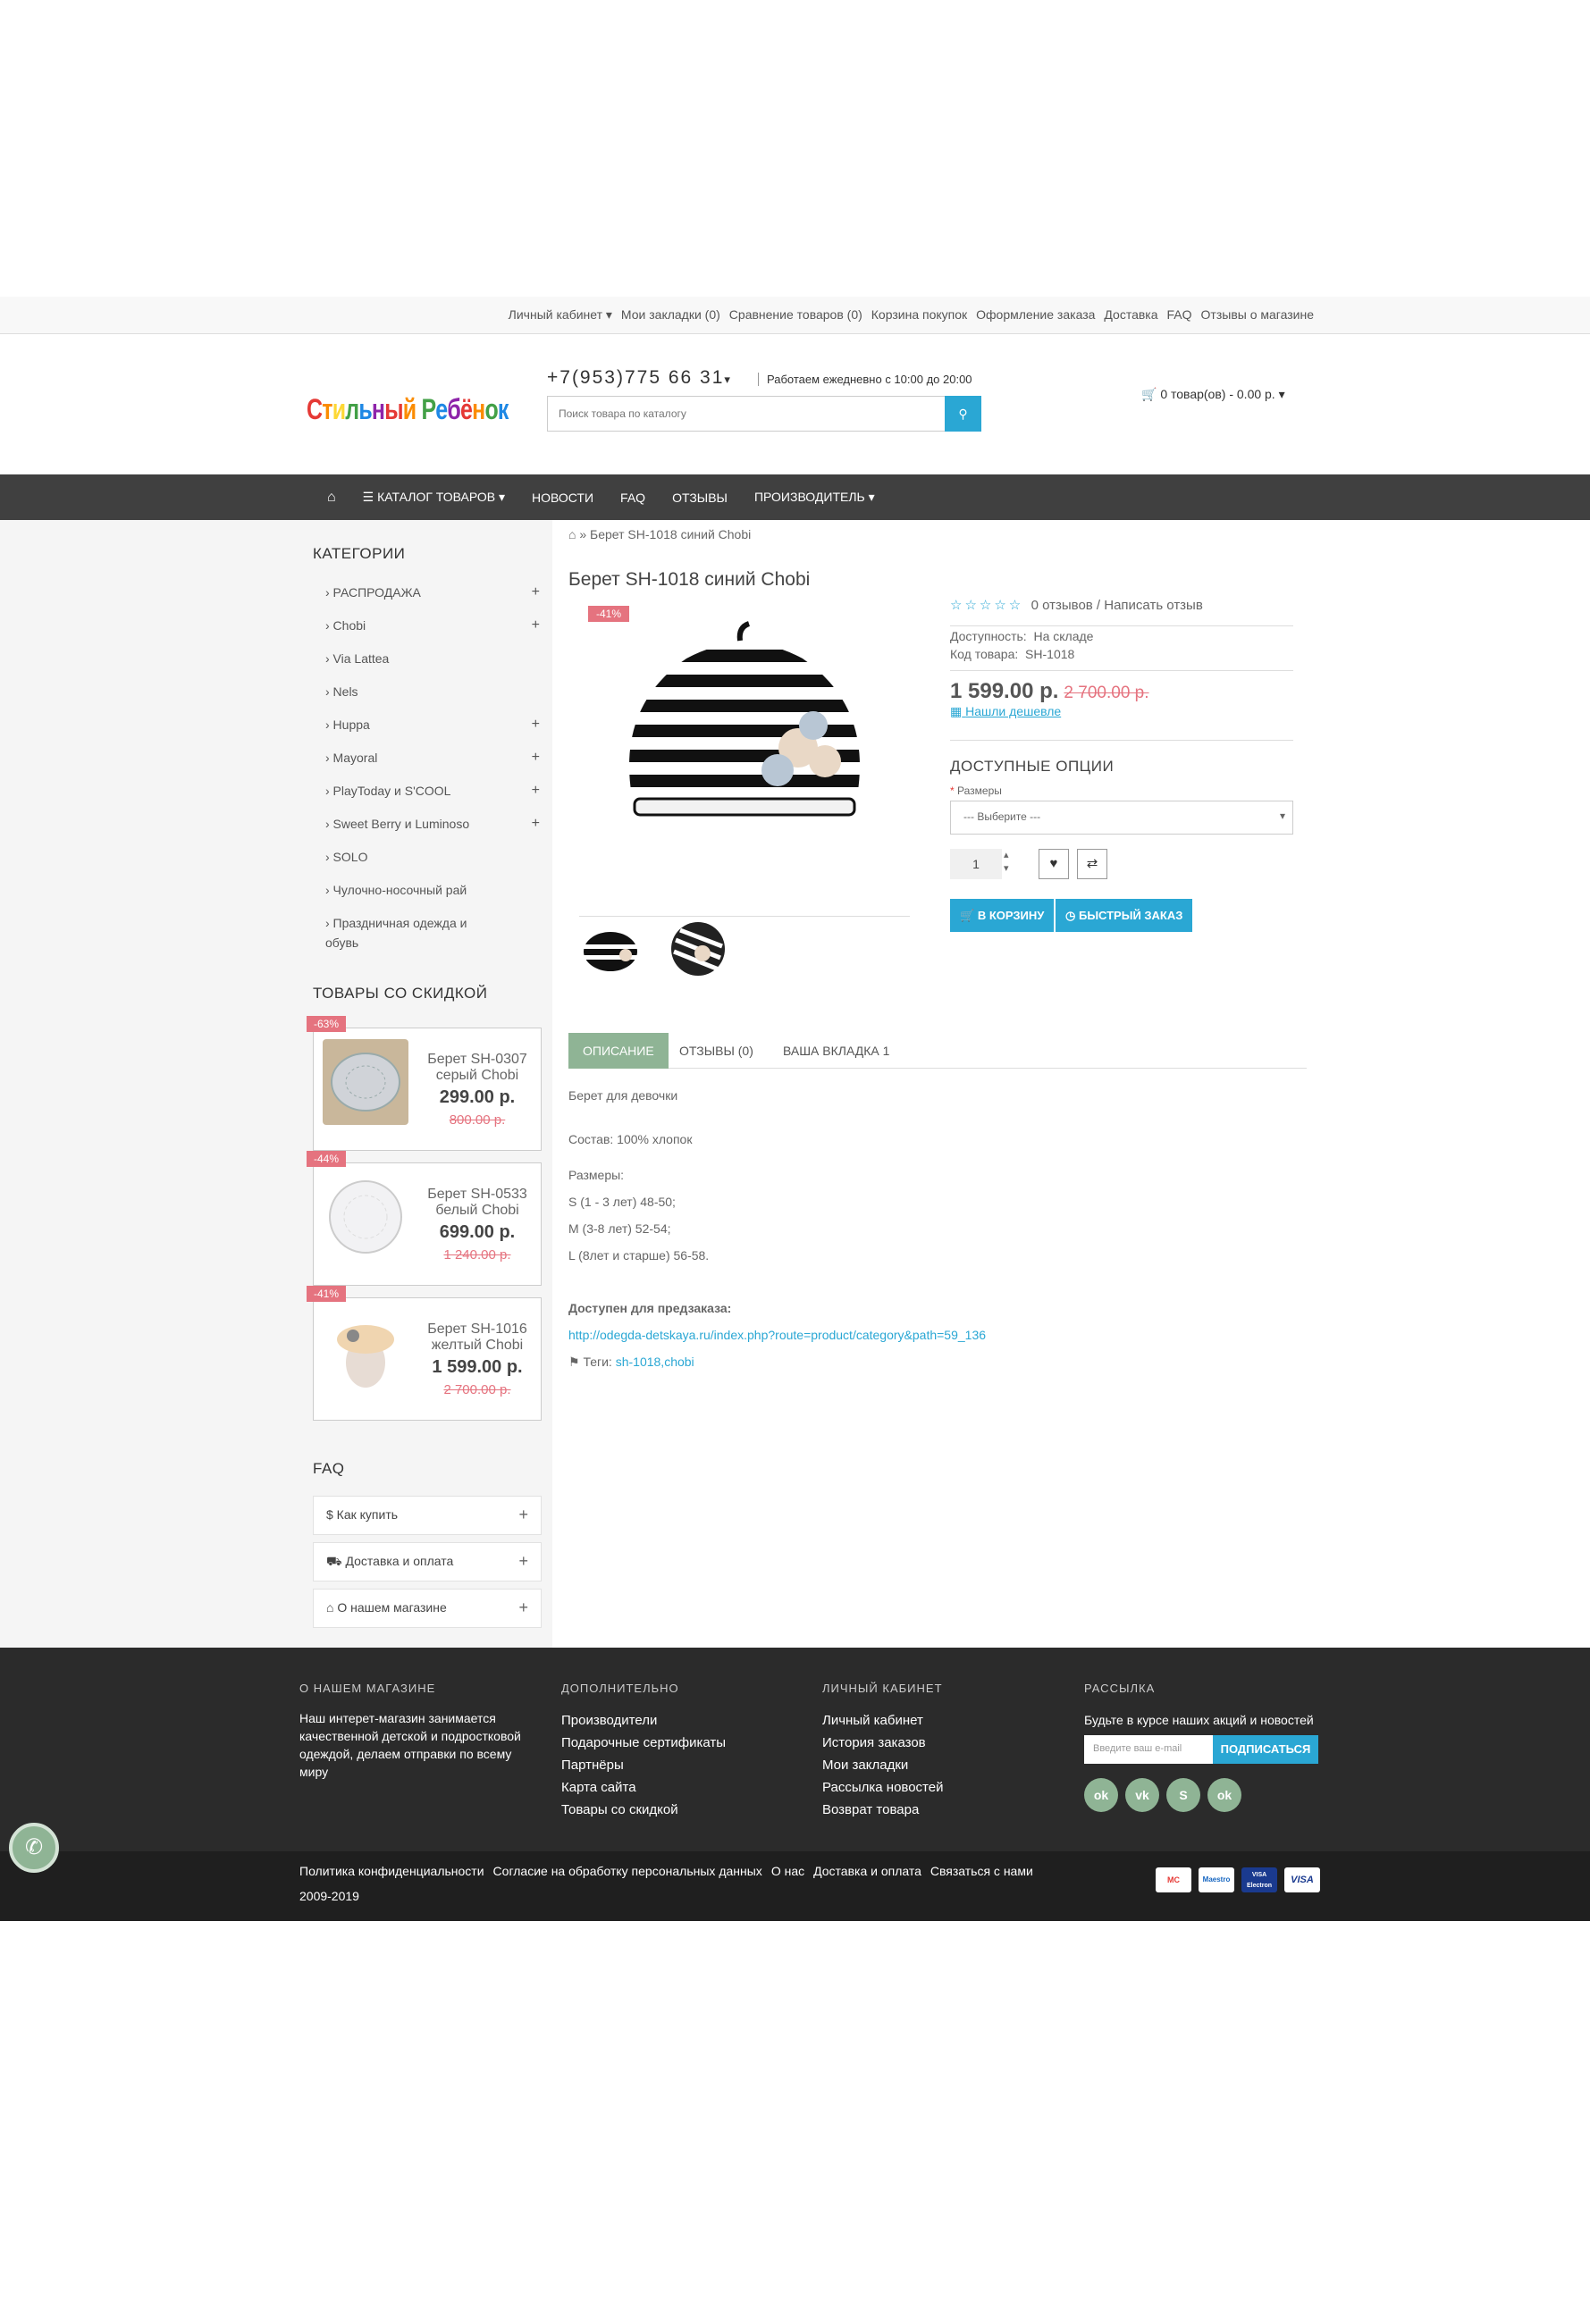 Image resolution: width=1590 pixels, height=2324 pixels. Describe the element at coordinates (433, 890) in the screenshot. I see `category-item: › Чулочно-носочный рай` at that location.